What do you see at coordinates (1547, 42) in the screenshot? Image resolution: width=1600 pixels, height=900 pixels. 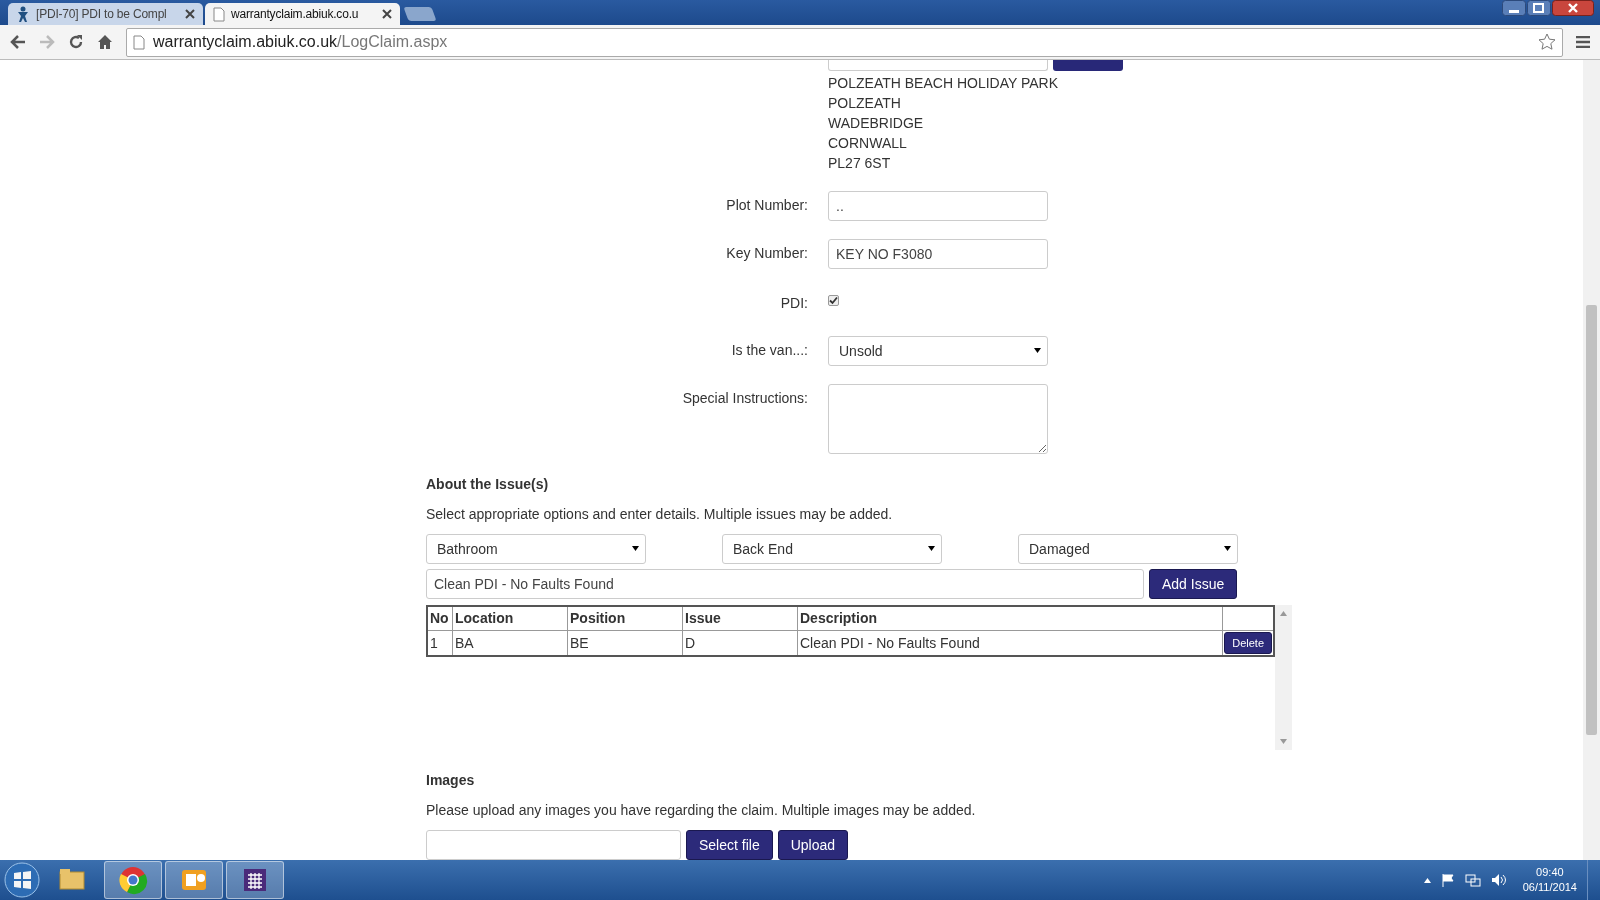 I see `star-icon` at bounding box center [1547, 42].